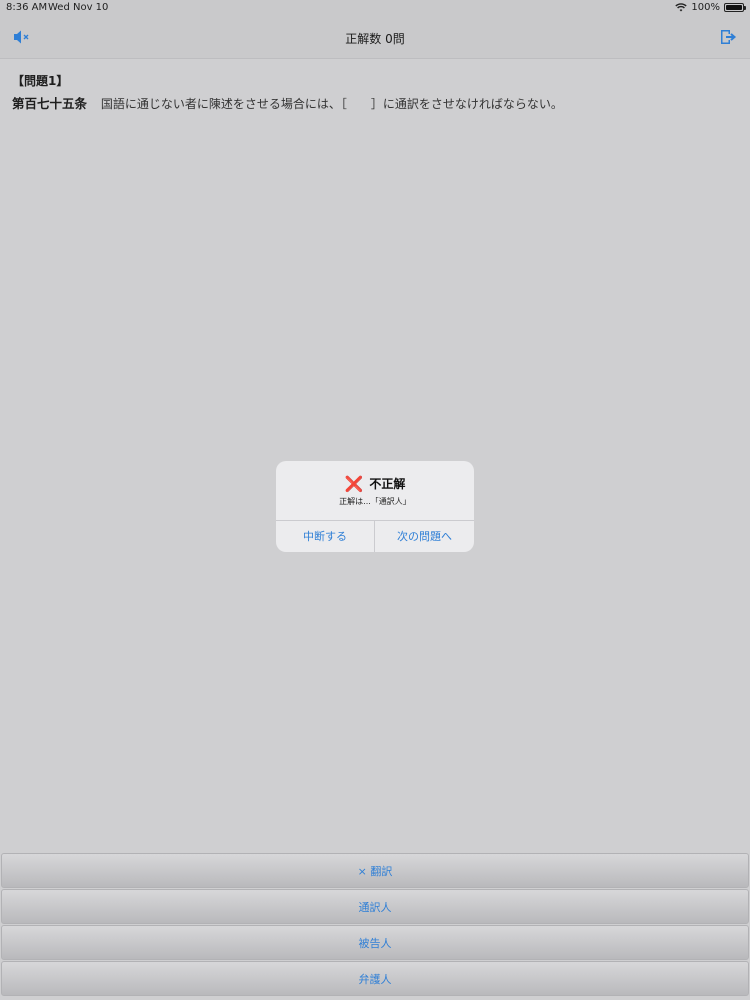 The image size is (750, 1000). What do you see at coordinates (387, 484) in the screenshot?
I see `dialog-title: 不正解` at bounding box center [387, 484].